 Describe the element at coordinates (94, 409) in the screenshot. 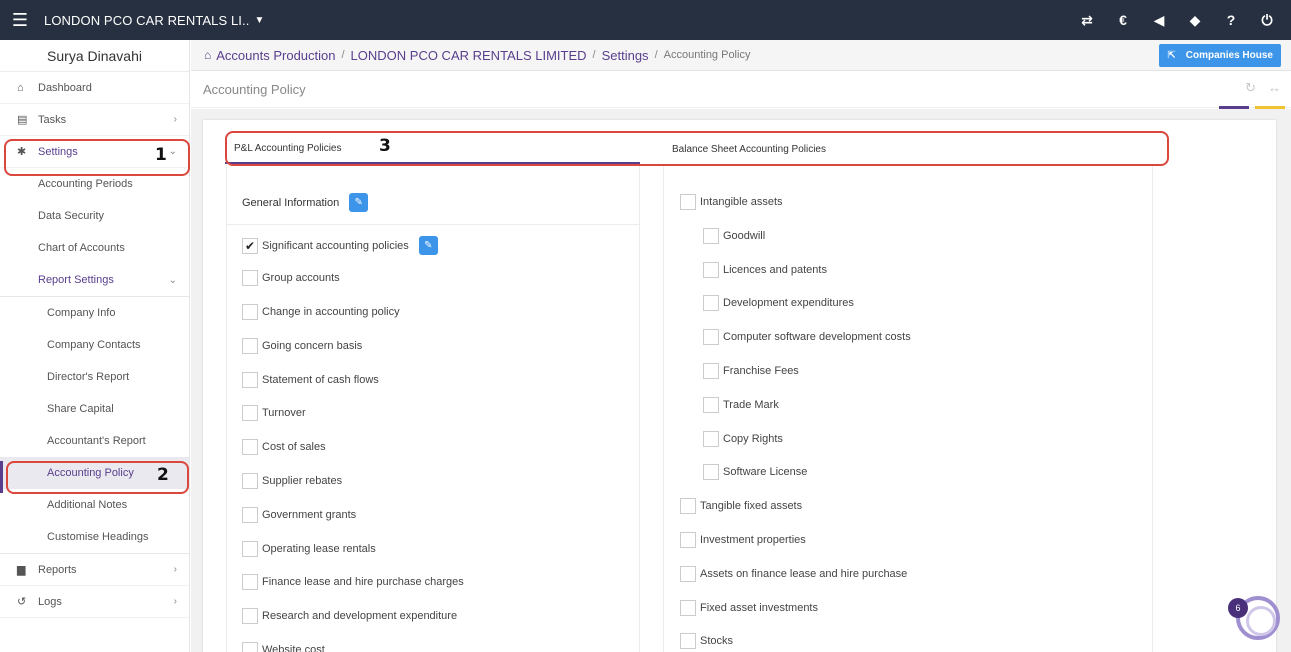

I see `sidebar-item-share-capital: Share Capital` at that location.